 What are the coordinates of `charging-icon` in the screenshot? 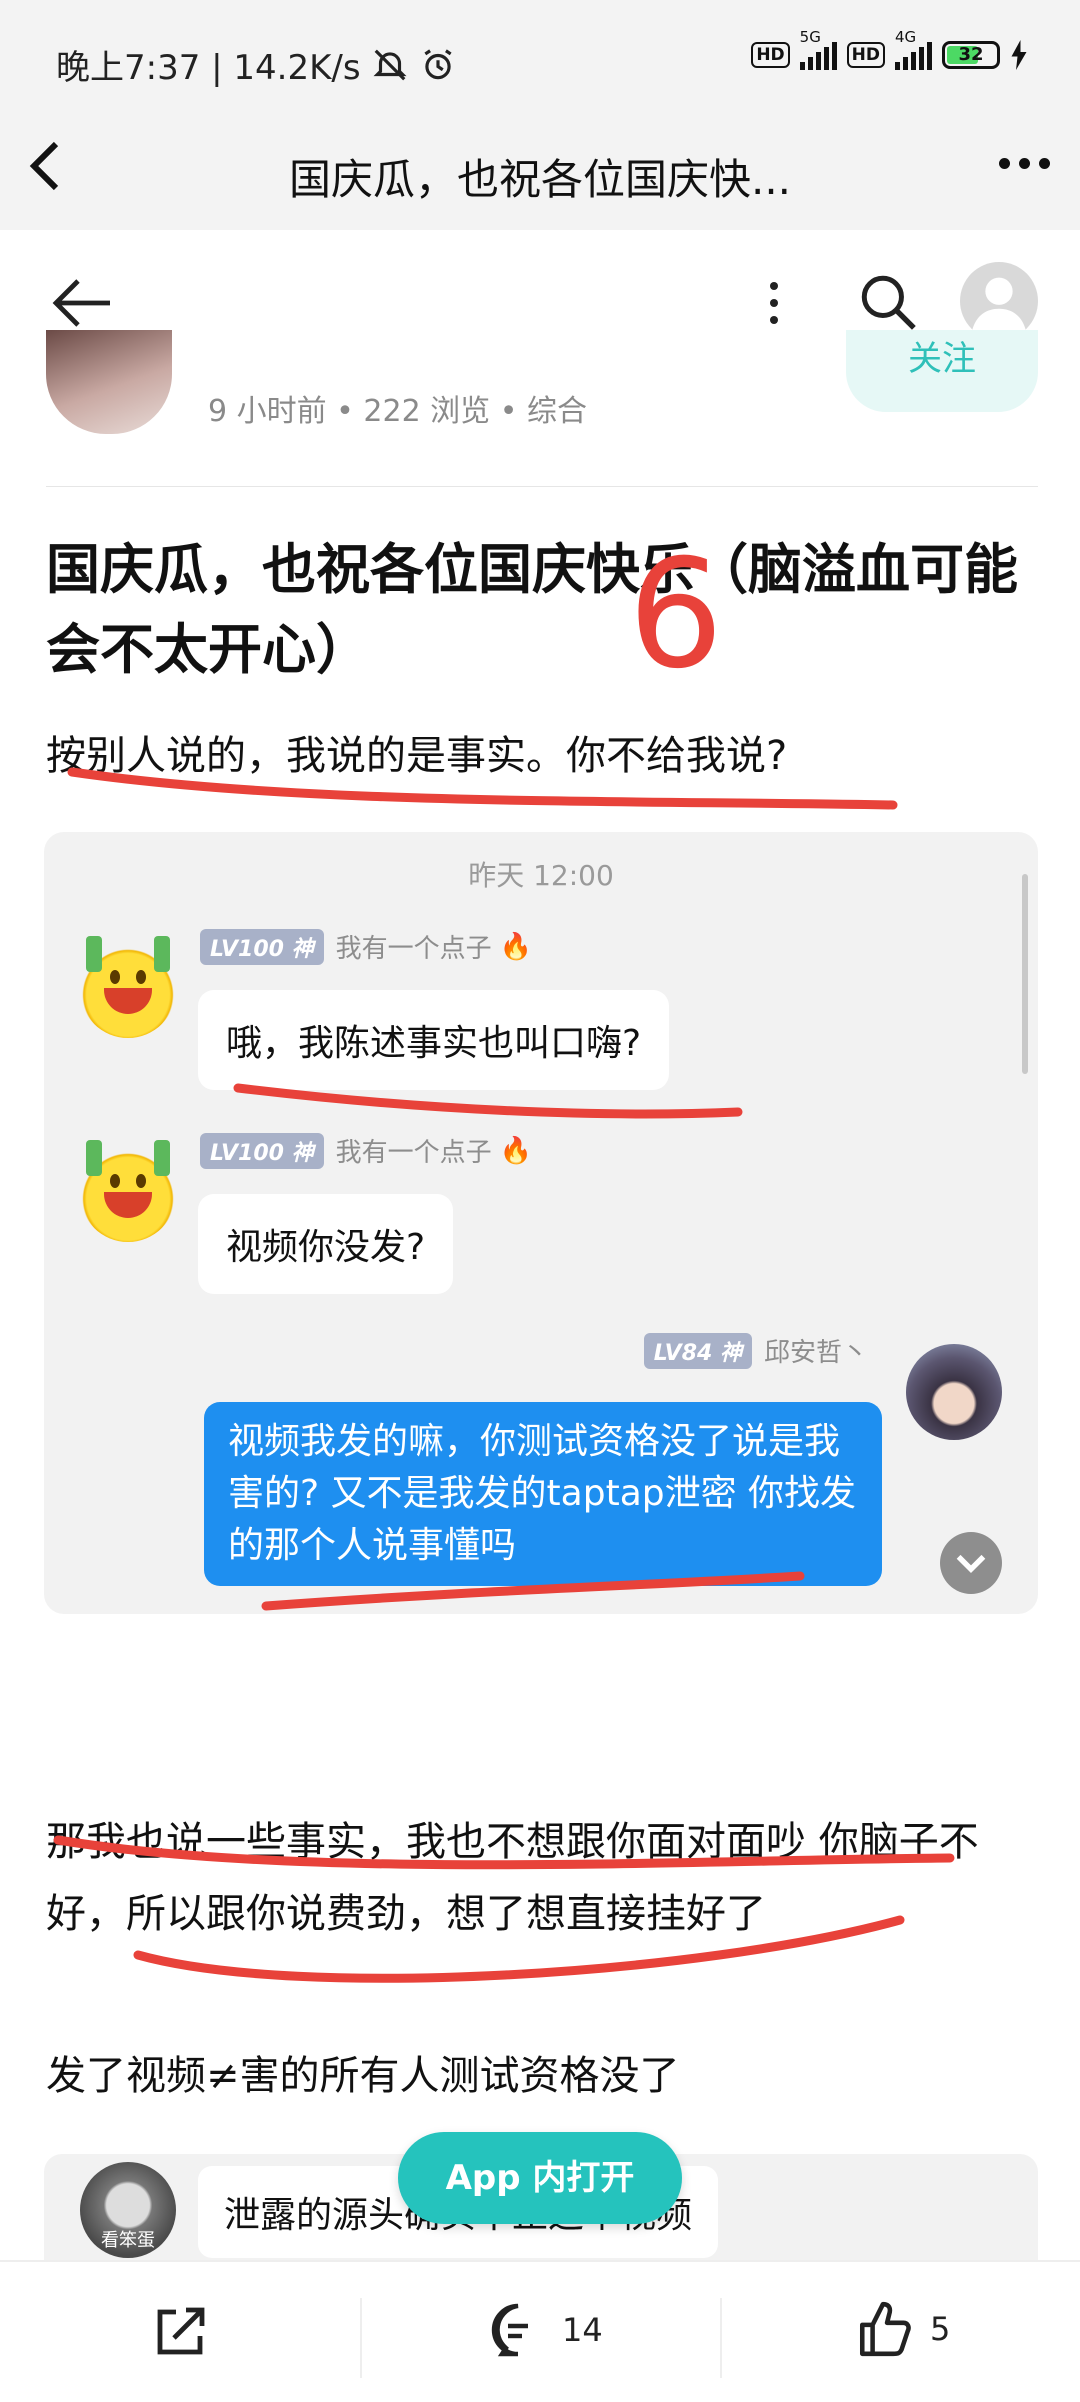 It's located at (1019, 55).